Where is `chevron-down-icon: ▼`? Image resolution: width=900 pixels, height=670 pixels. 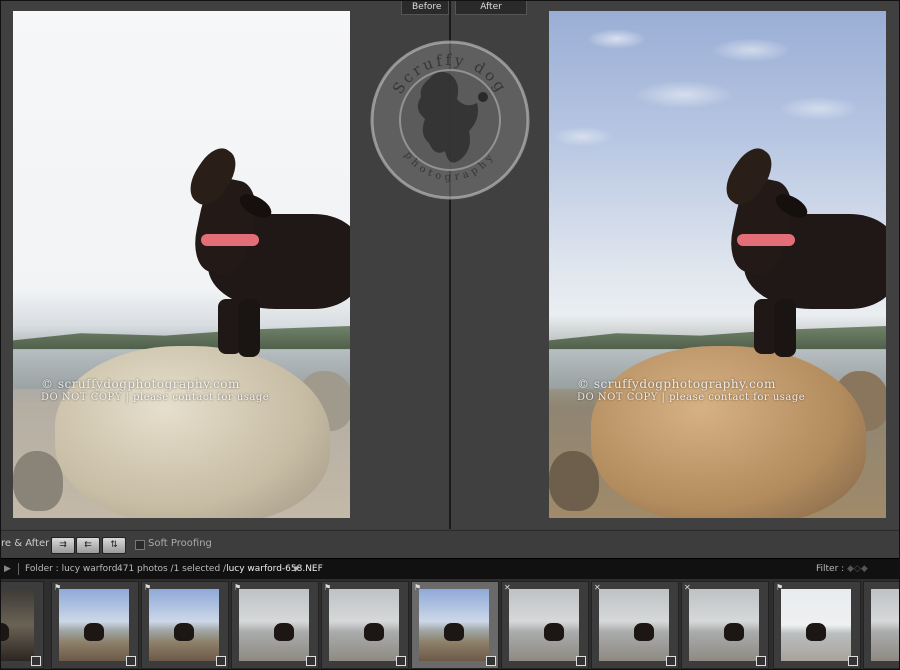
chevron-down-icon: ▼ is located at coordinates (295, 569).